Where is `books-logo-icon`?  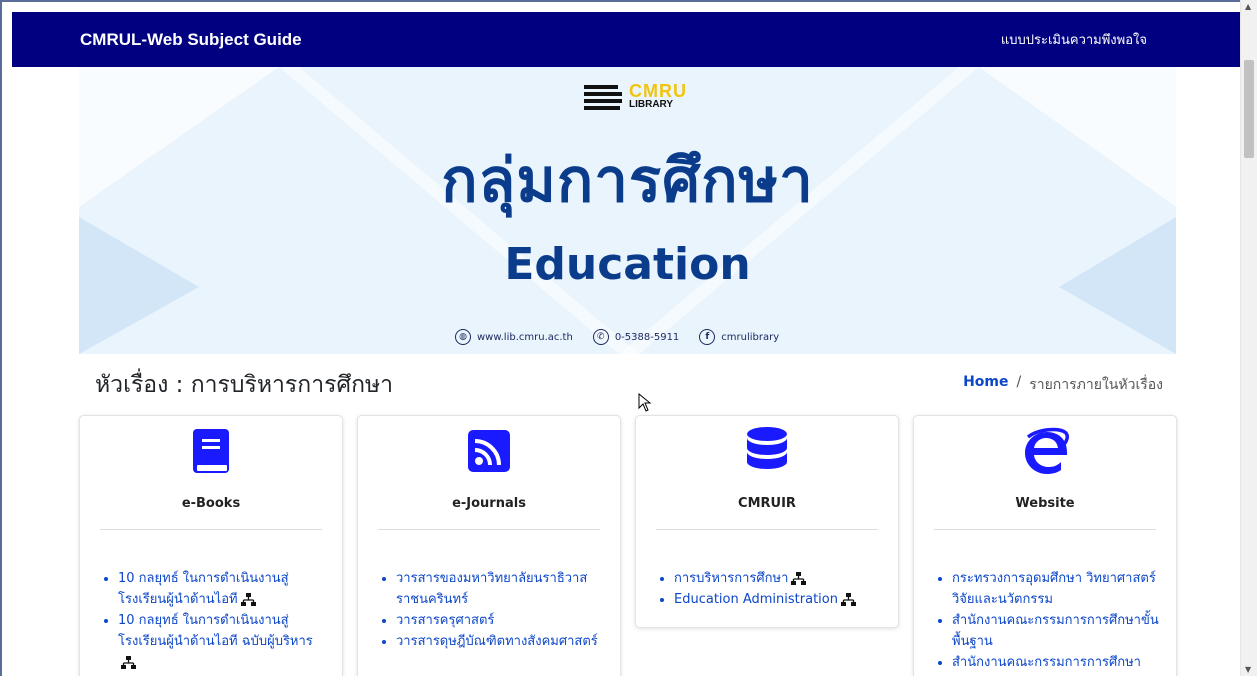 books-logo-icon is located at coordinates (603, 97).